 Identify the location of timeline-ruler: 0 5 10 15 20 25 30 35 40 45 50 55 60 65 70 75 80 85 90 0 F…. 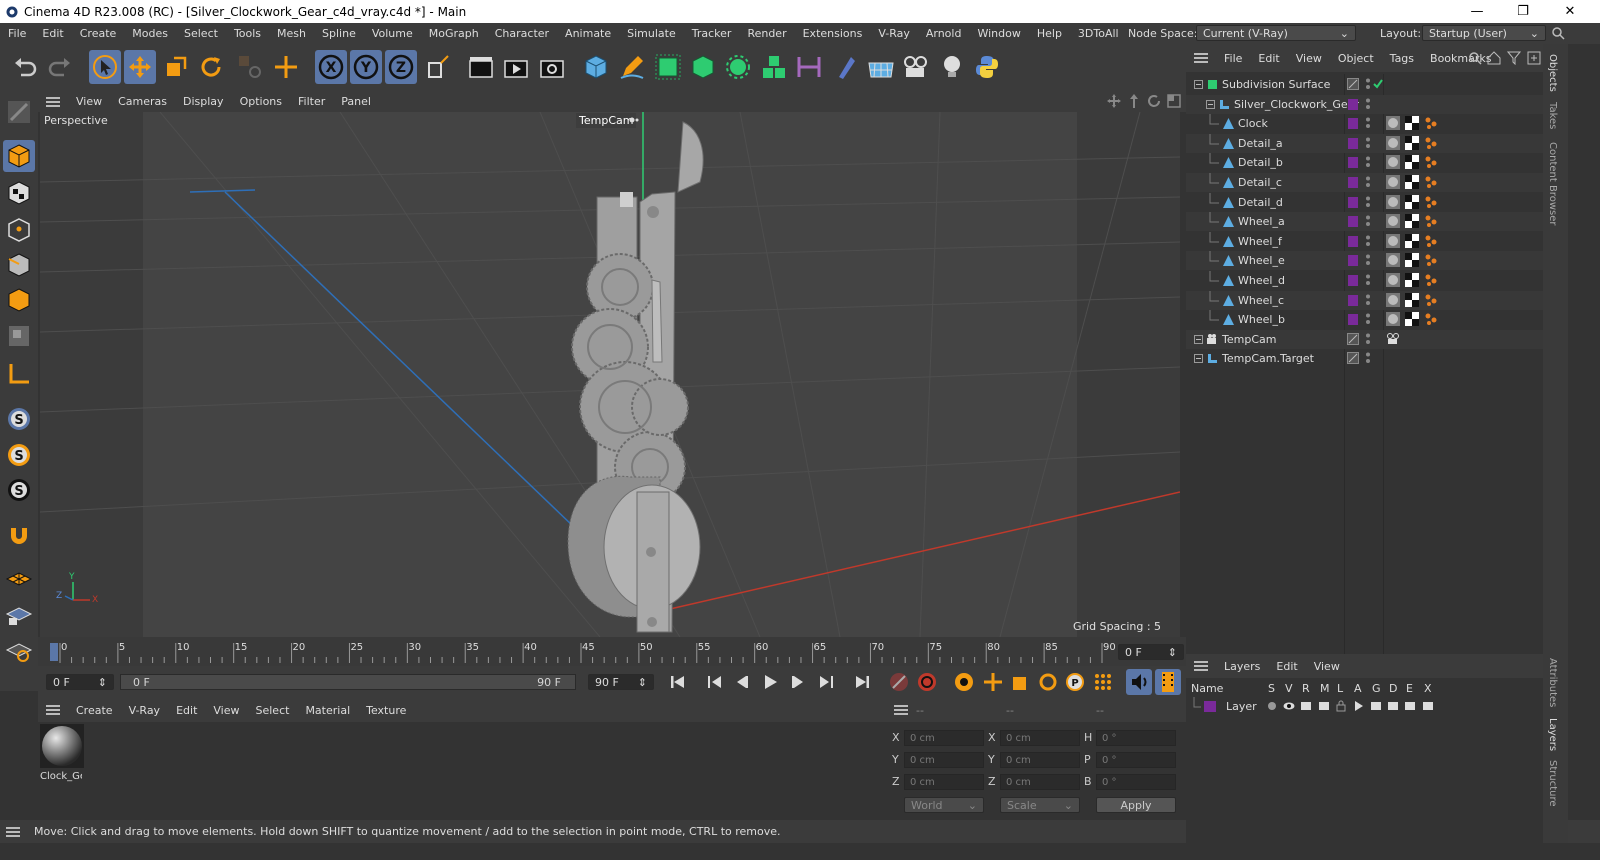
(612, 651).